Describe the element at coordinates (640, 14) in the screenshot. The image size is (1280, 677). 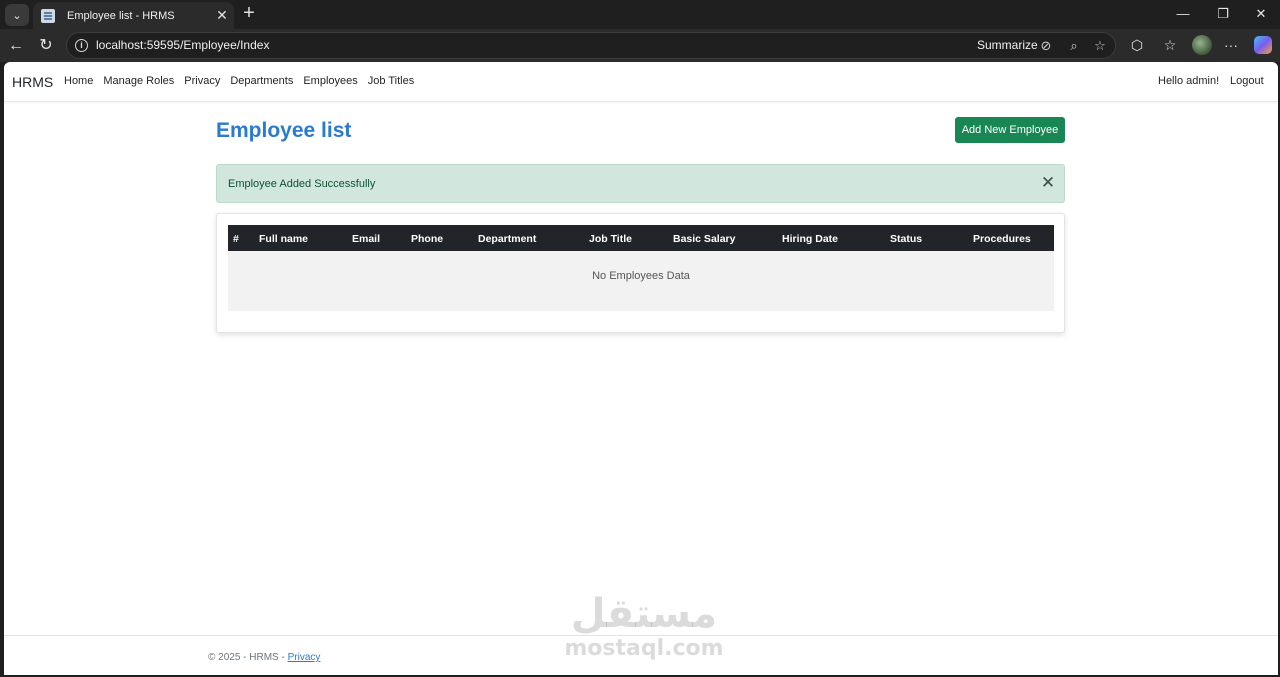
I see `browser-tab-strip: ⌄ Employee list - HRMS ✕ + — ❐ ✕` at that location.